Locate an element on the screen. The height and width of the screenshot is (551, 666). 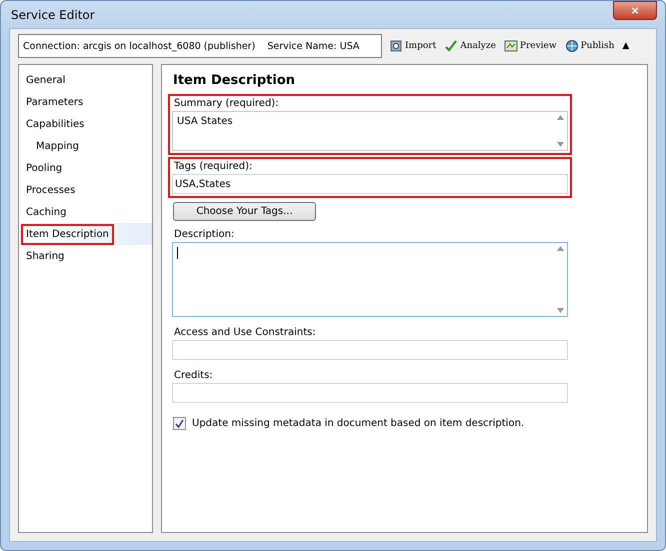
text-area is located at coordinates (370, 279).